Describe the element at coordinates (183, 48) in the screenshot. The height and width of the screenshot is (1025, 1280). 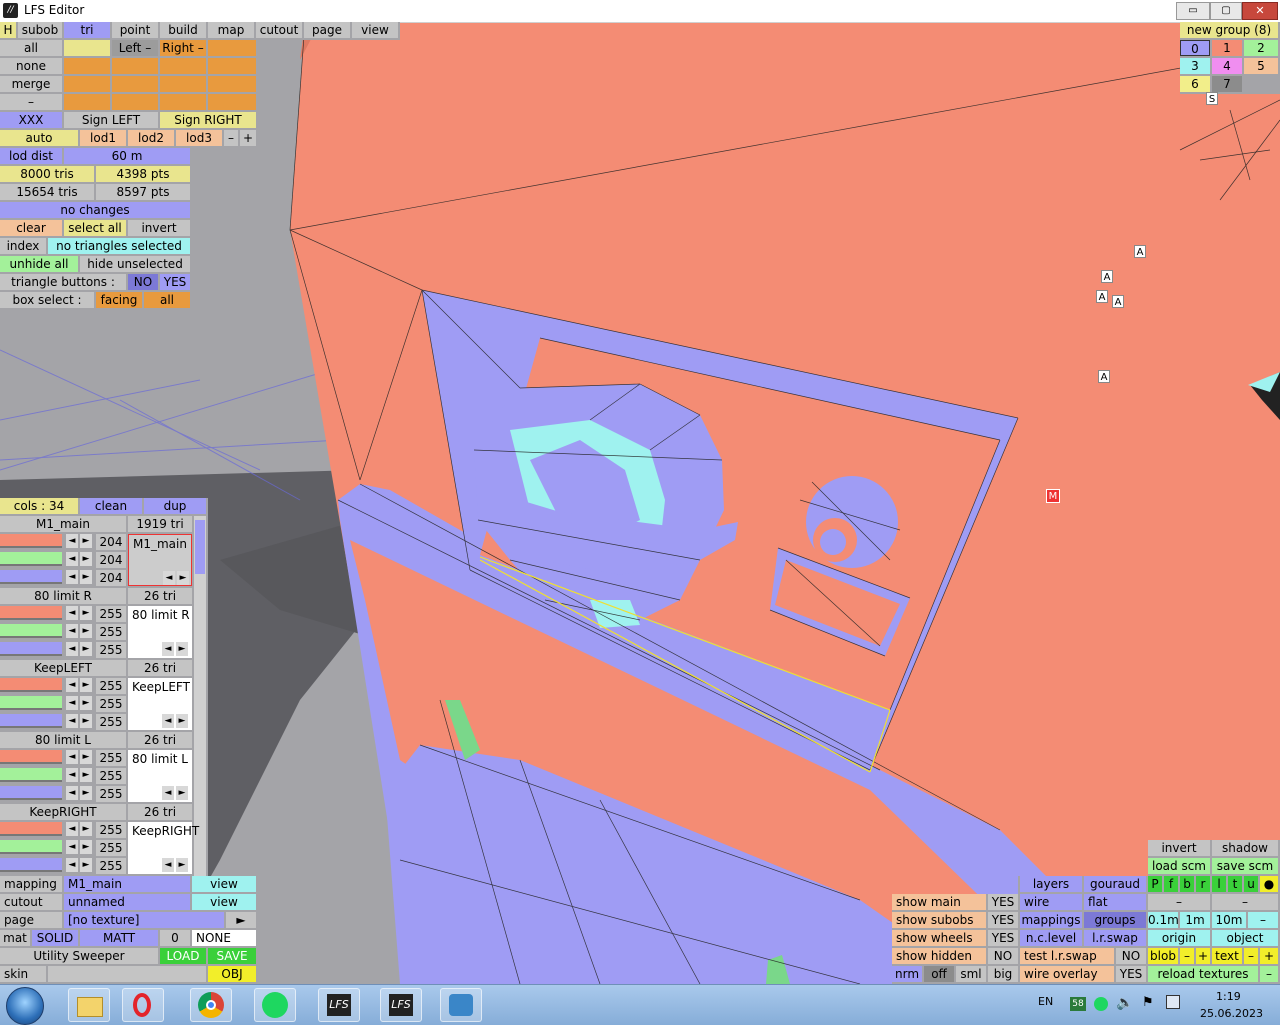
I see `right-button: Right –` at that location.